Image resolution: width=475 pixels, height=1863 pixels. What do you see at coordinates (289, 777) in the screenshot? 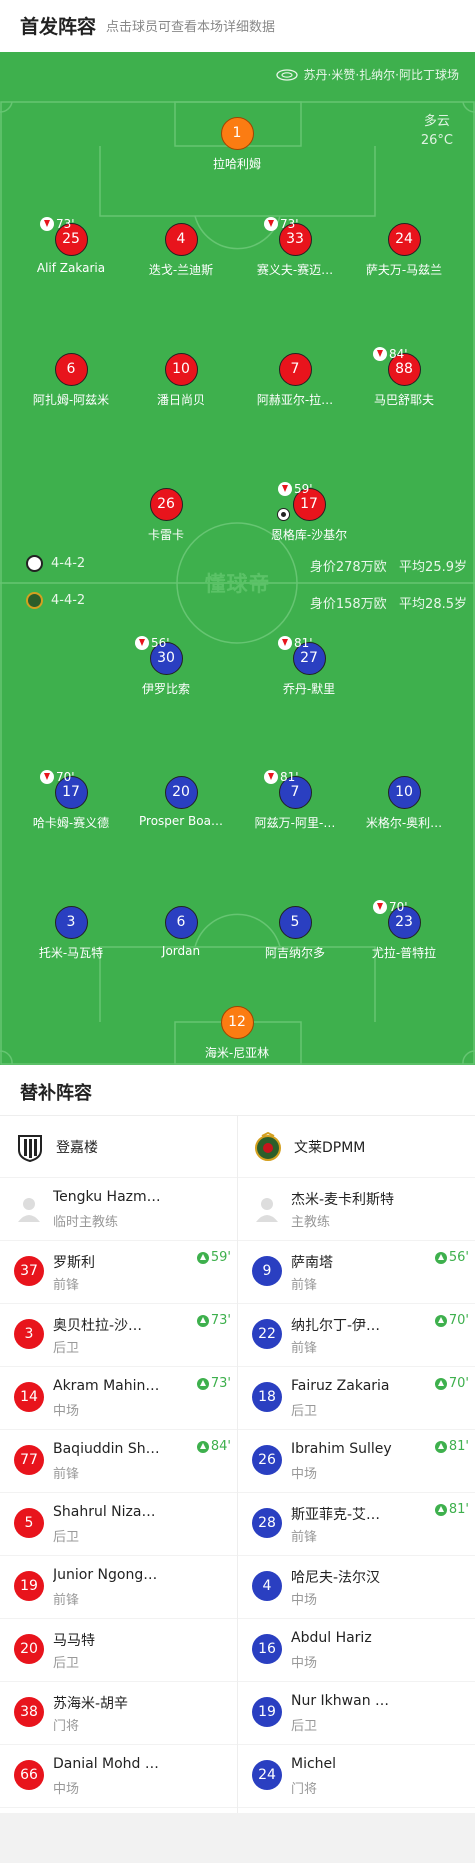
I see `sub-off-time: 81'` at bounding box center [289, 777].